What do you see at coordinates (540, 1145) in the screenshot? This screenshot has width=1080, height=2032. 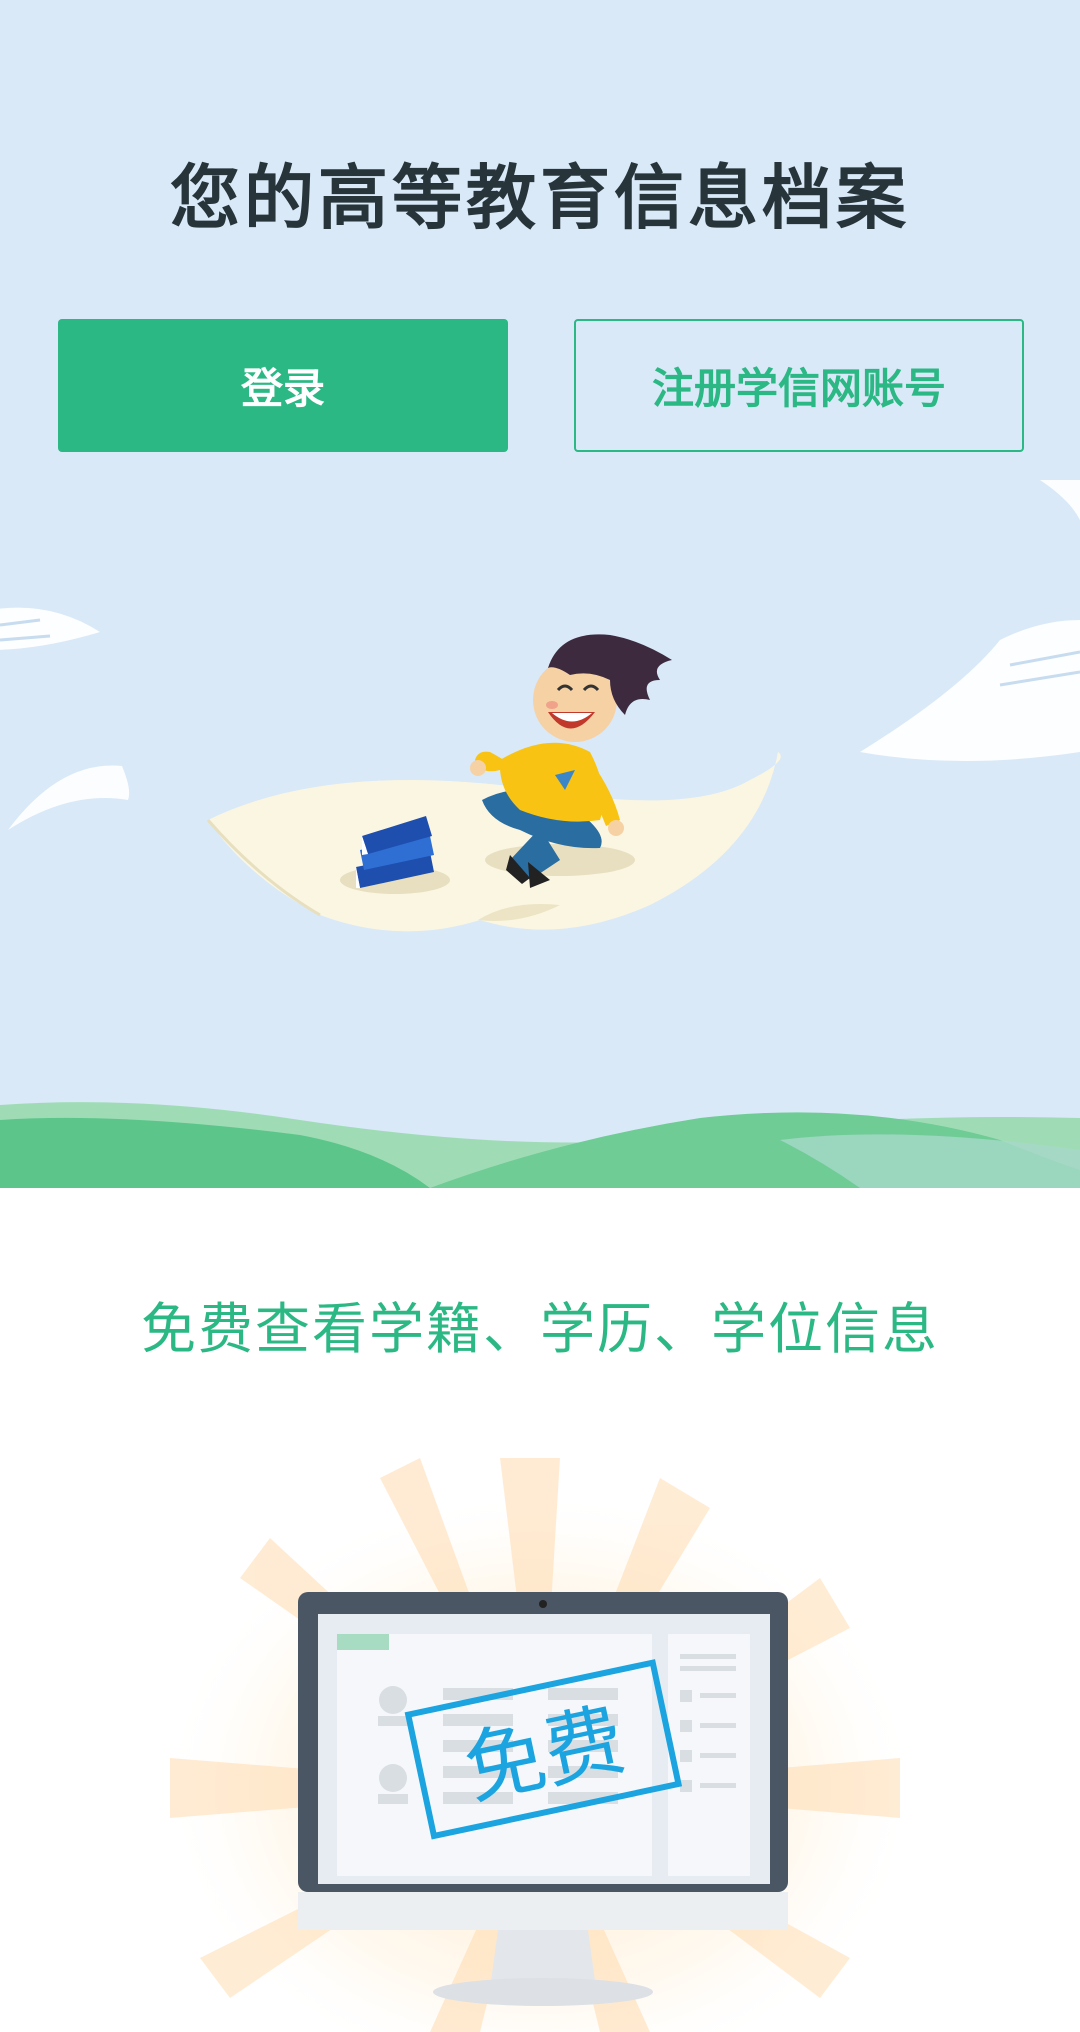 I see `green-hills-icon` at bounding box center [540, 1145].